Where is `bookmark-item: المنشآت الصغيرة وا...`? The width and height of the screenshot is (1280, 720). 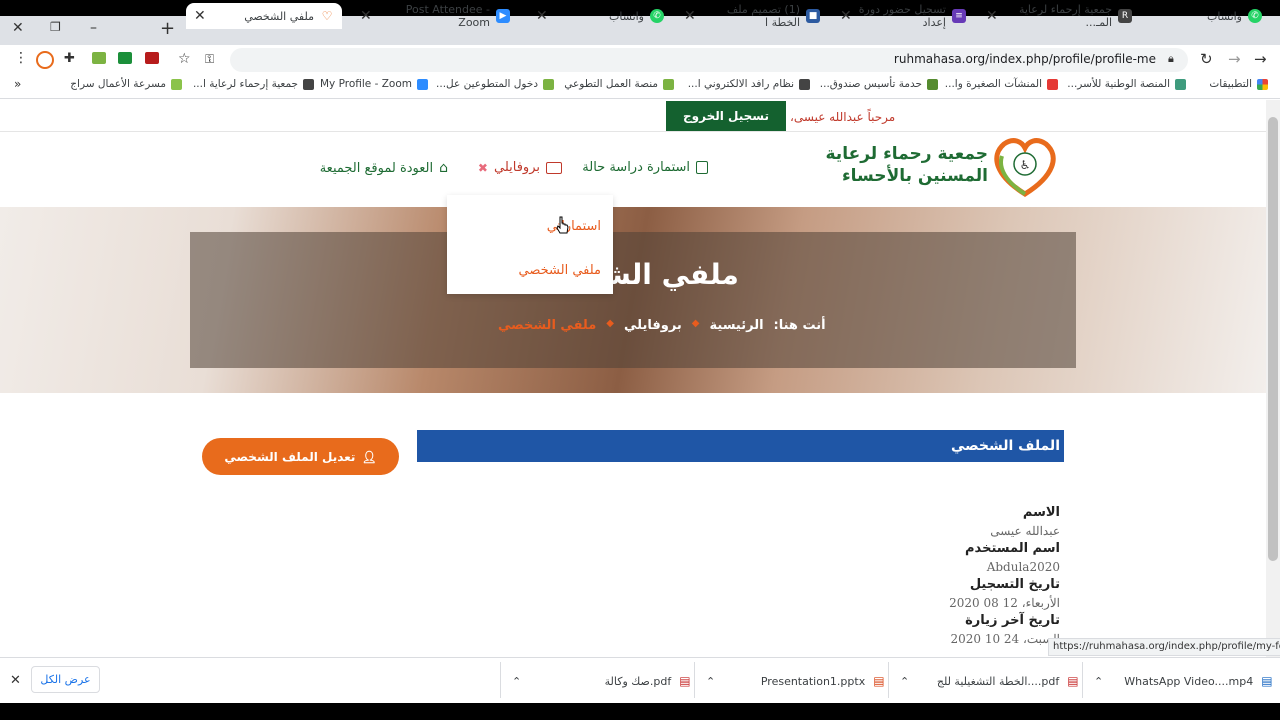 bookmark-item: المنشآت الصغيرة وا... is located at coordinates (1001, 84).